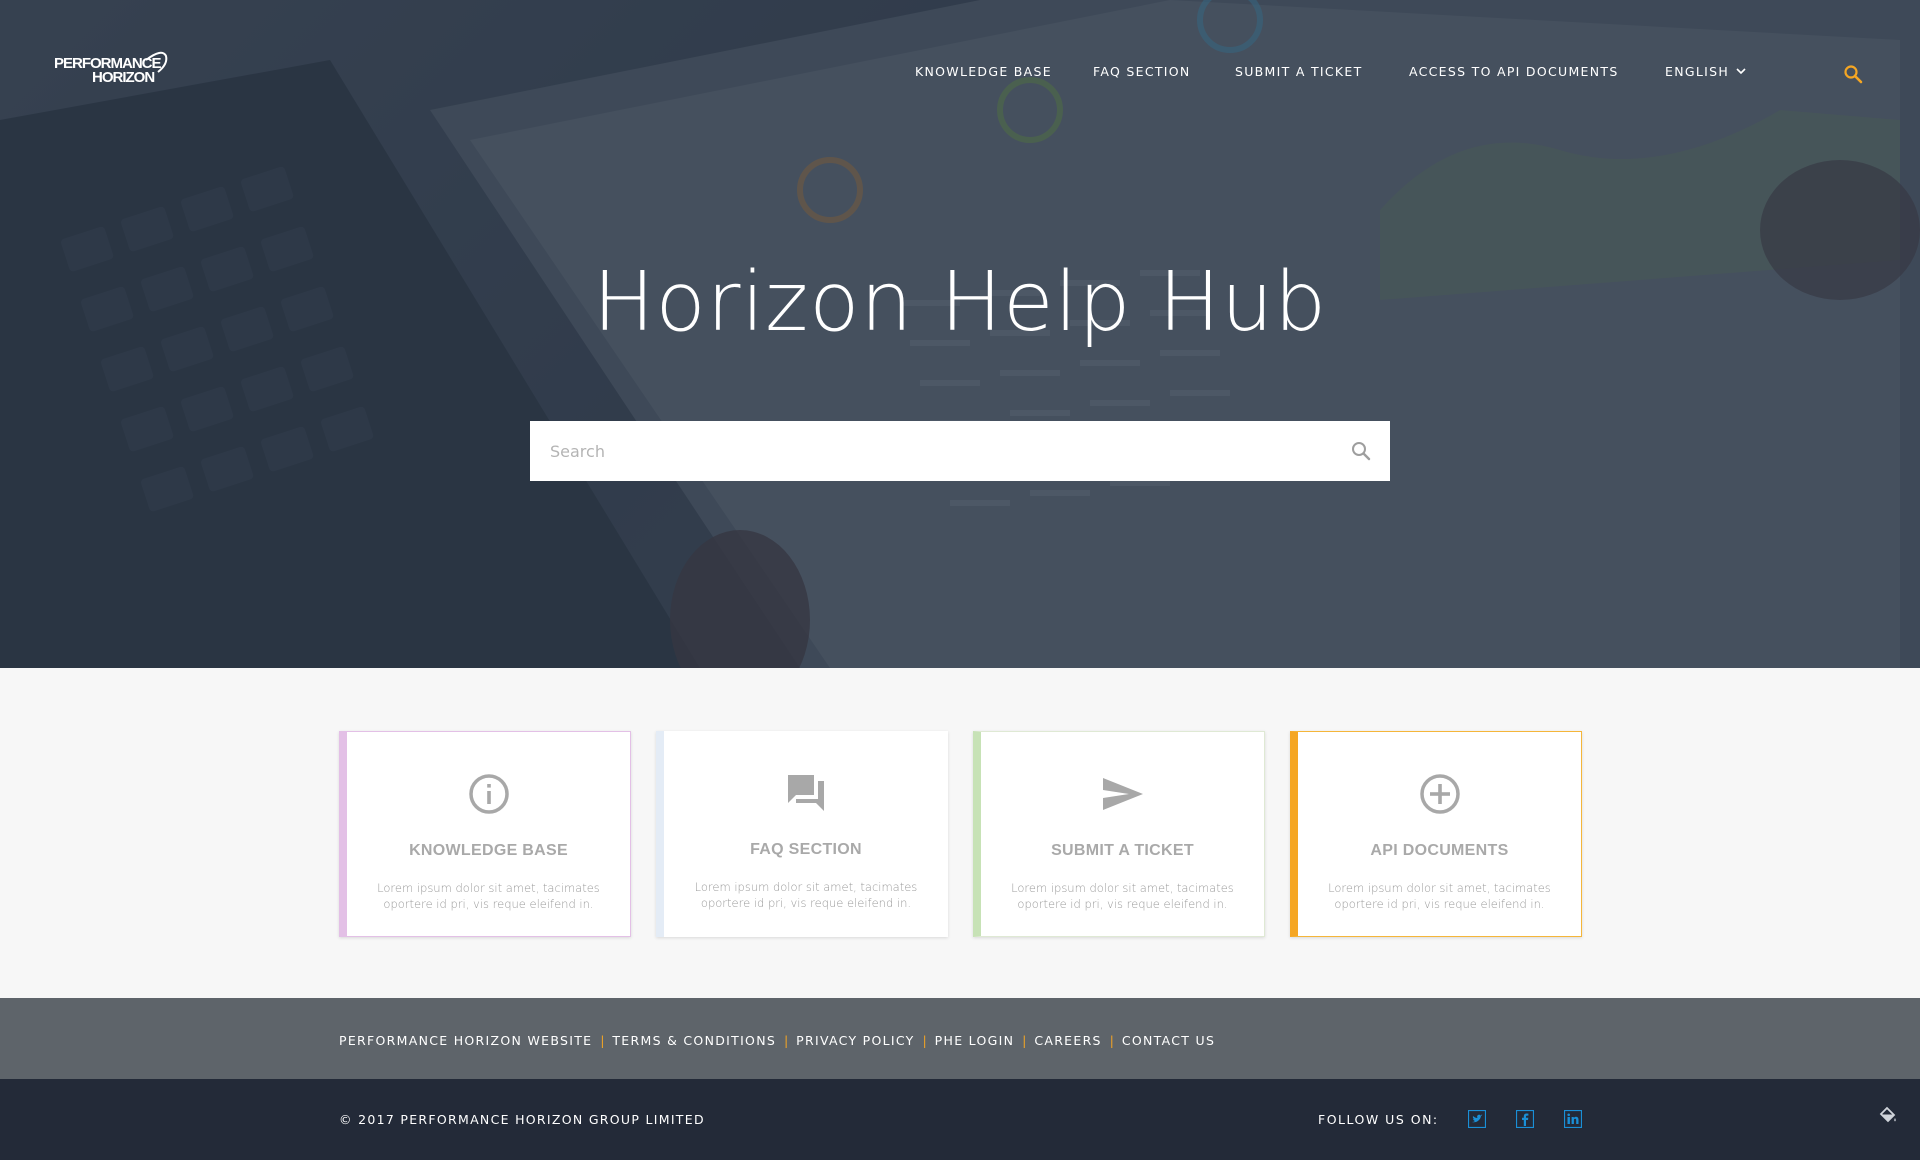 Image resolution: width=1920 pixels, height=1160 pixels. Describe the element at coordinates (694, 1040) in the screenshot. I see `footer-link-terms: TERMS & CONDITIONS` at that location.